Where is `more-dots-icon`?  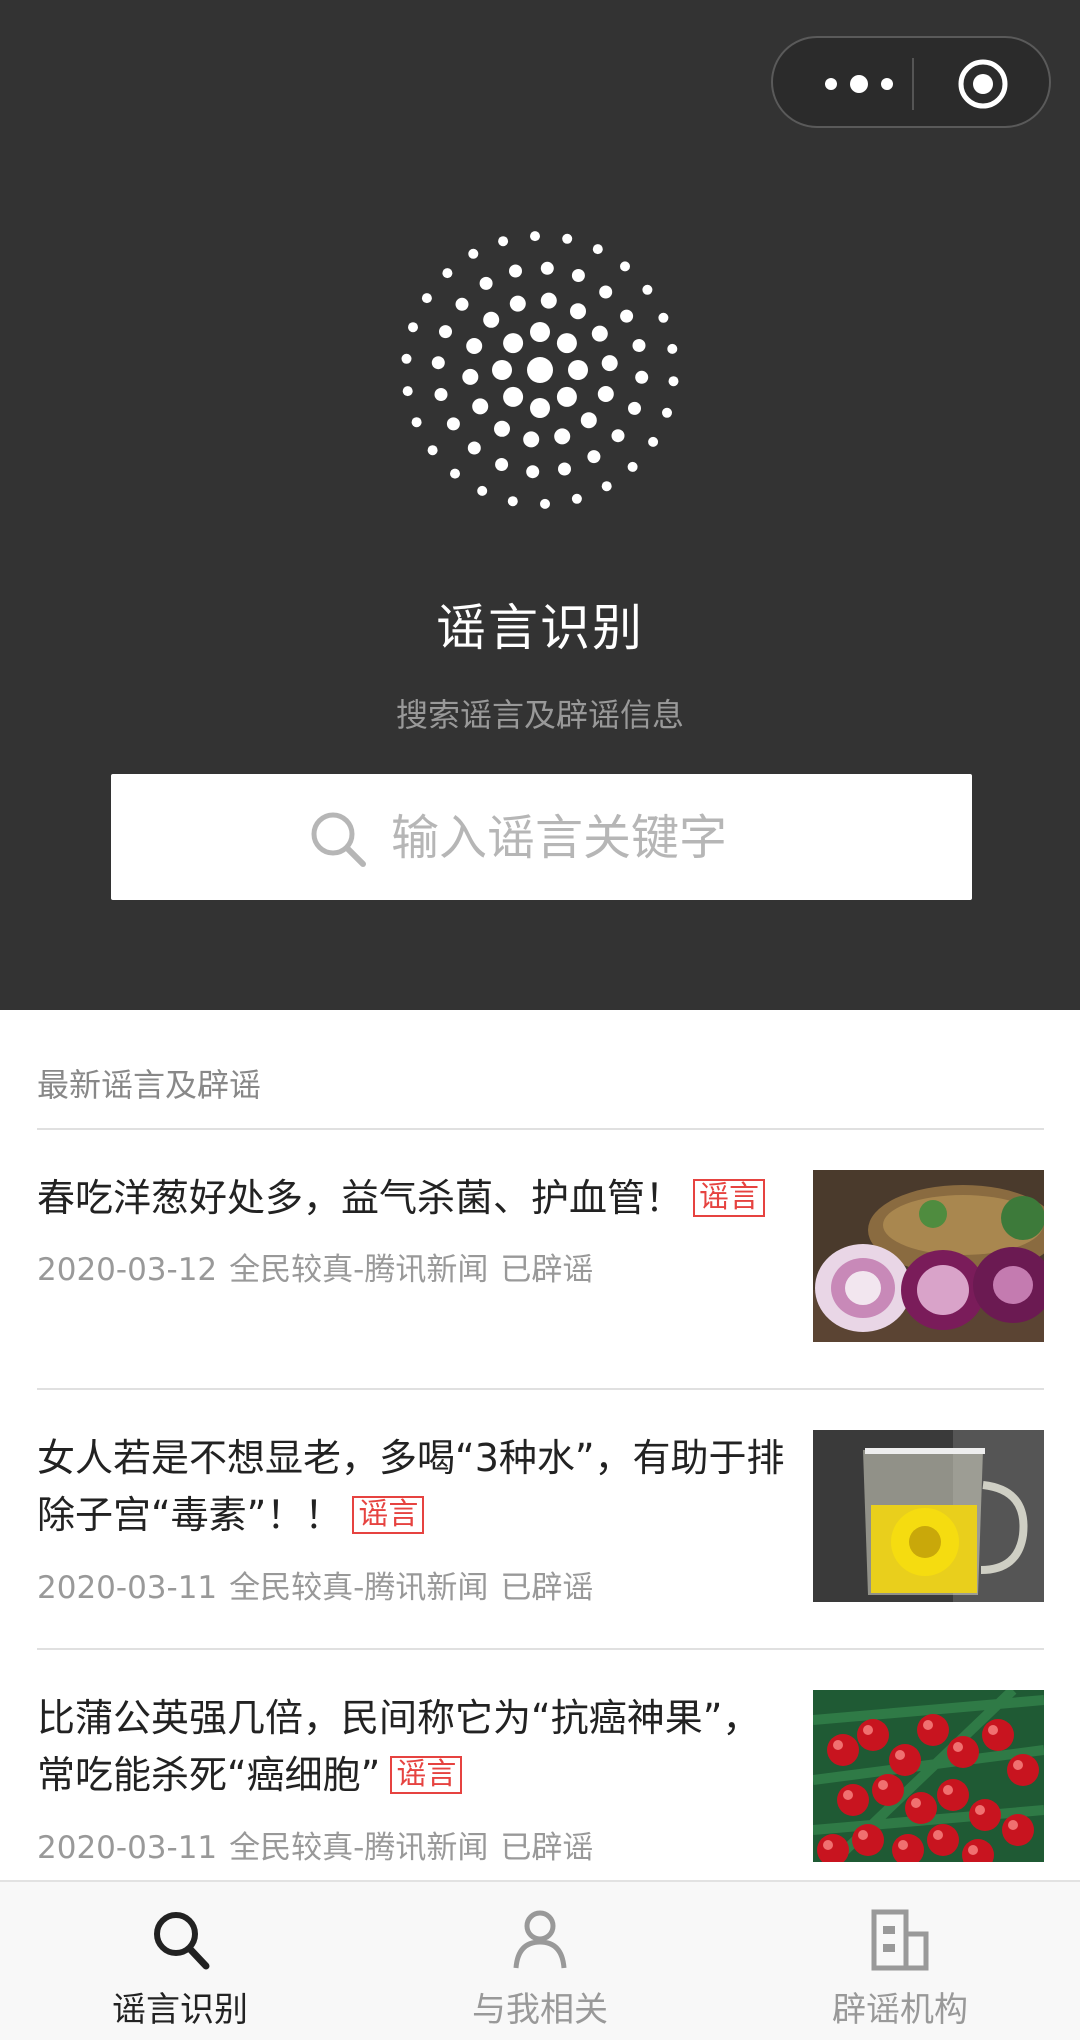
more-dots-icon is located at coordinates (859, 84).